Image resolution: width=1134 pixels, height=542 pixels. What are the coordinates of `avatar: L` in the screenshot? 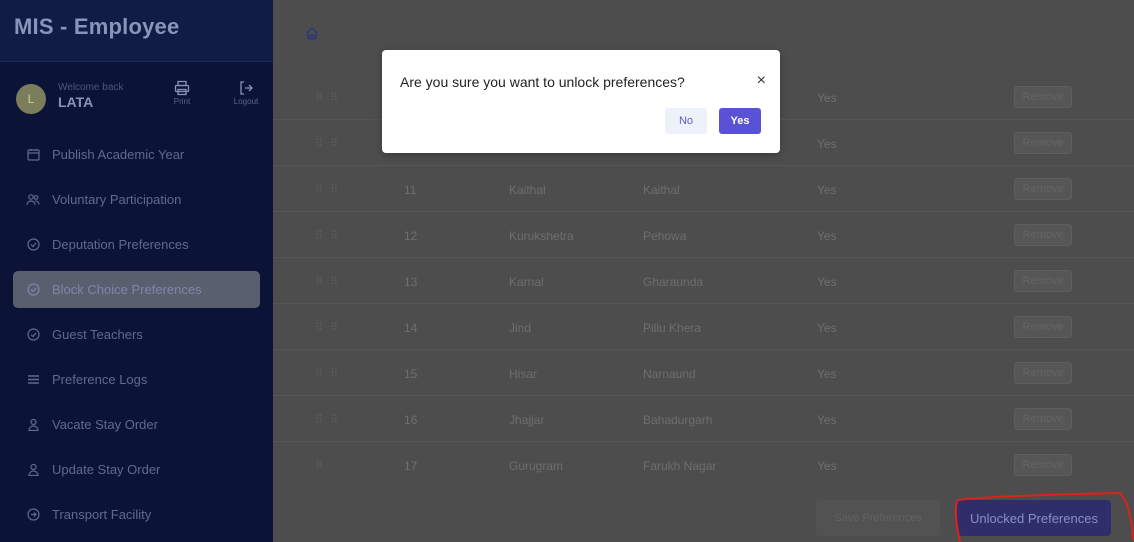 It's located at (31, 99).